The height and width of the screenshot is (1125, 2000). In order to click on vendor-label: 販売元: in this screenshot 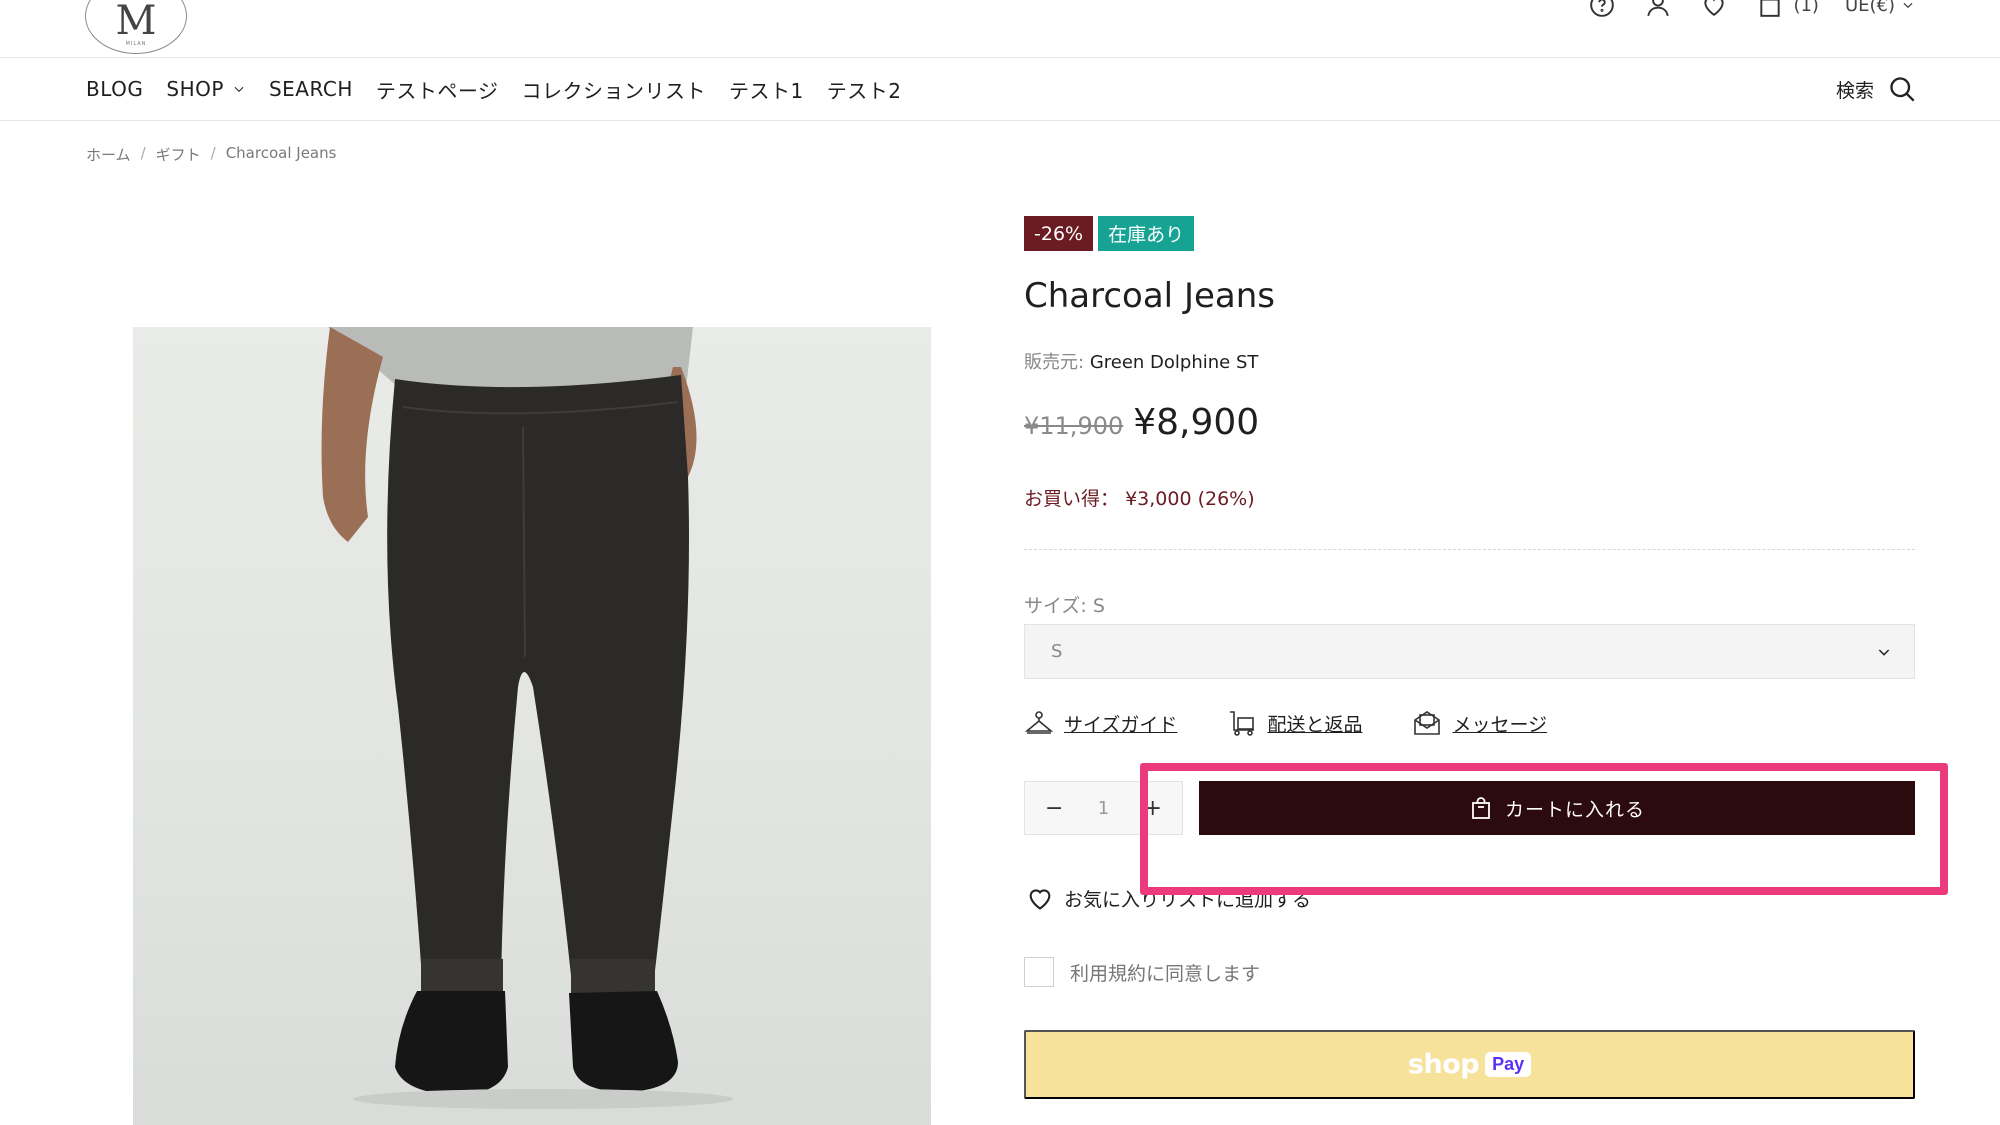, I will do `click(1054, 362)`.